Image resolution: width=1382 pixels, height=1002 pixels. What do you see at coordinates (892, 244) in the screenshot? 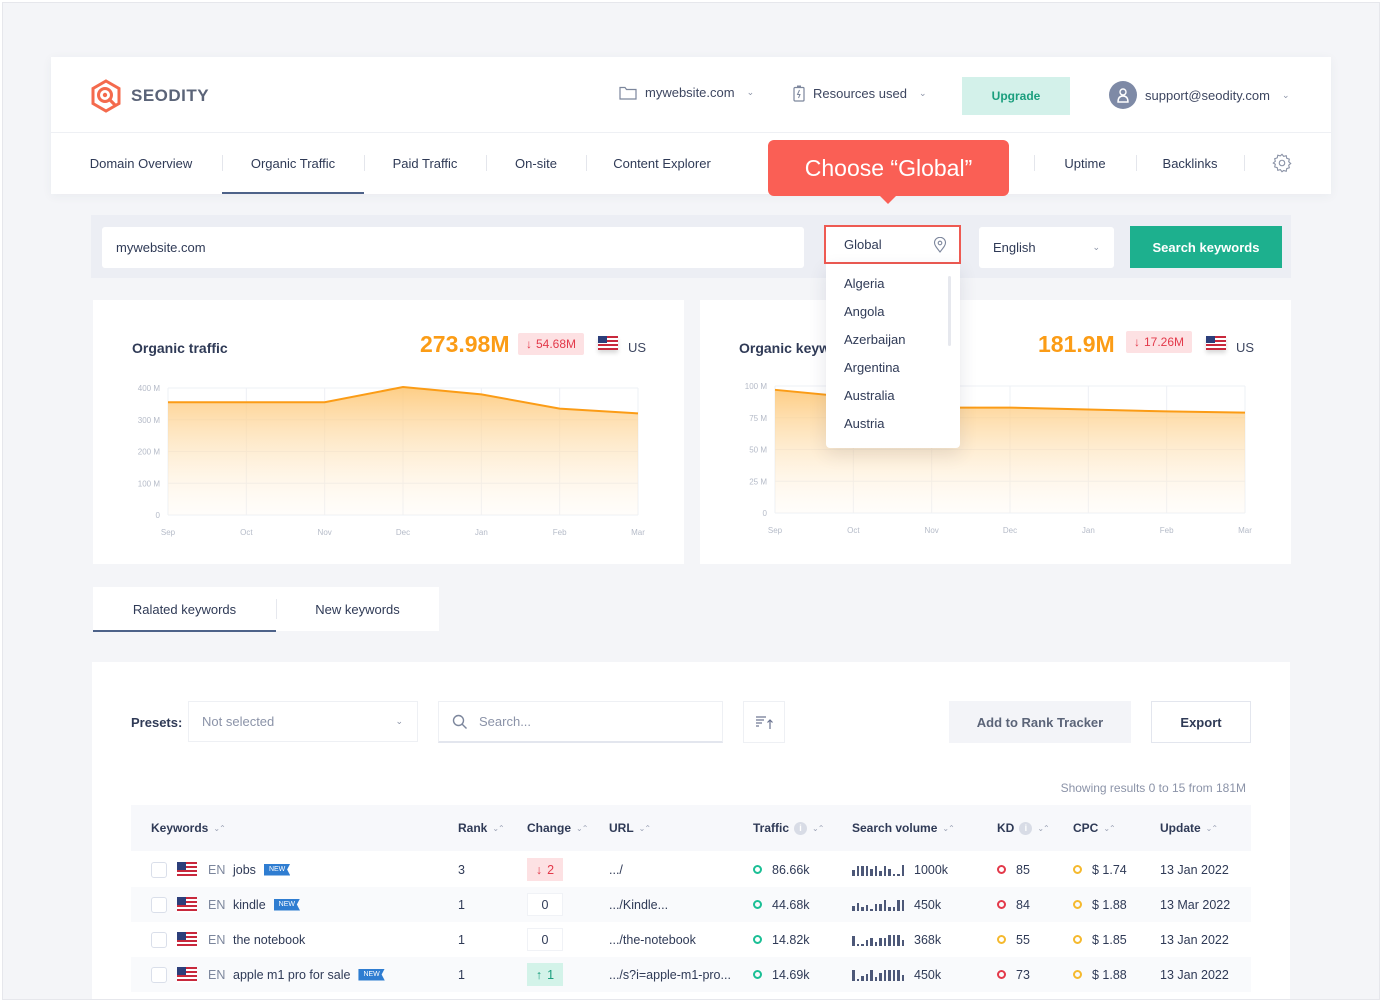
I see `location-select: Global` at bounding box center [892, 244].